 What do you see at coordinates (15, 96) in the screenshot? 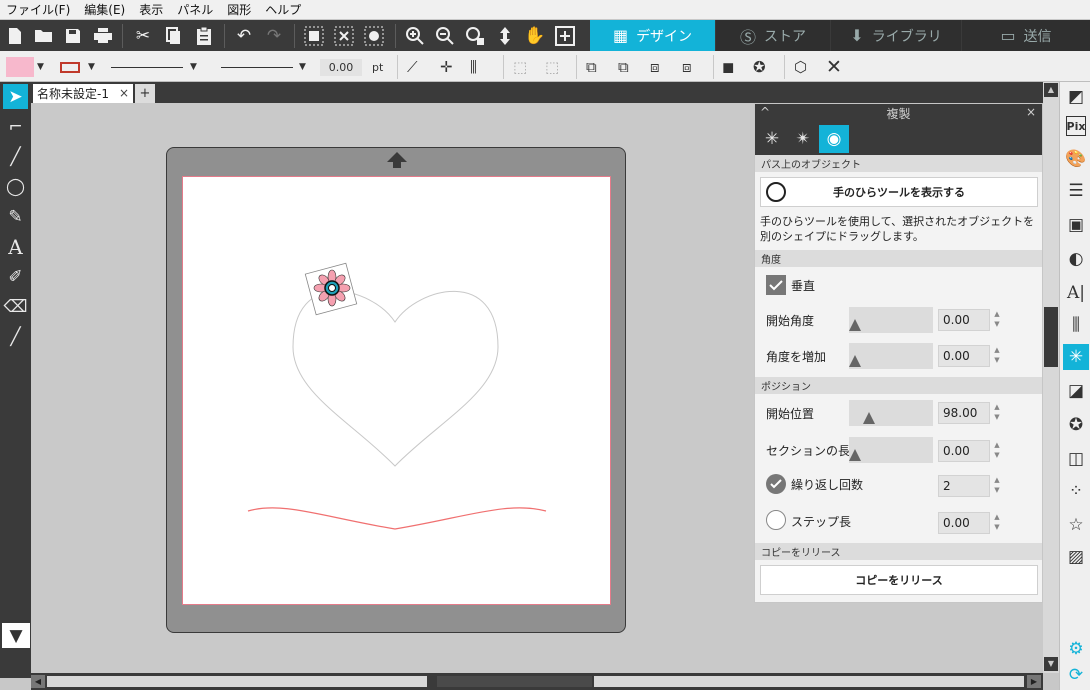
I see `select-arrow-icon: ➤` at bounding box center [15, 96].